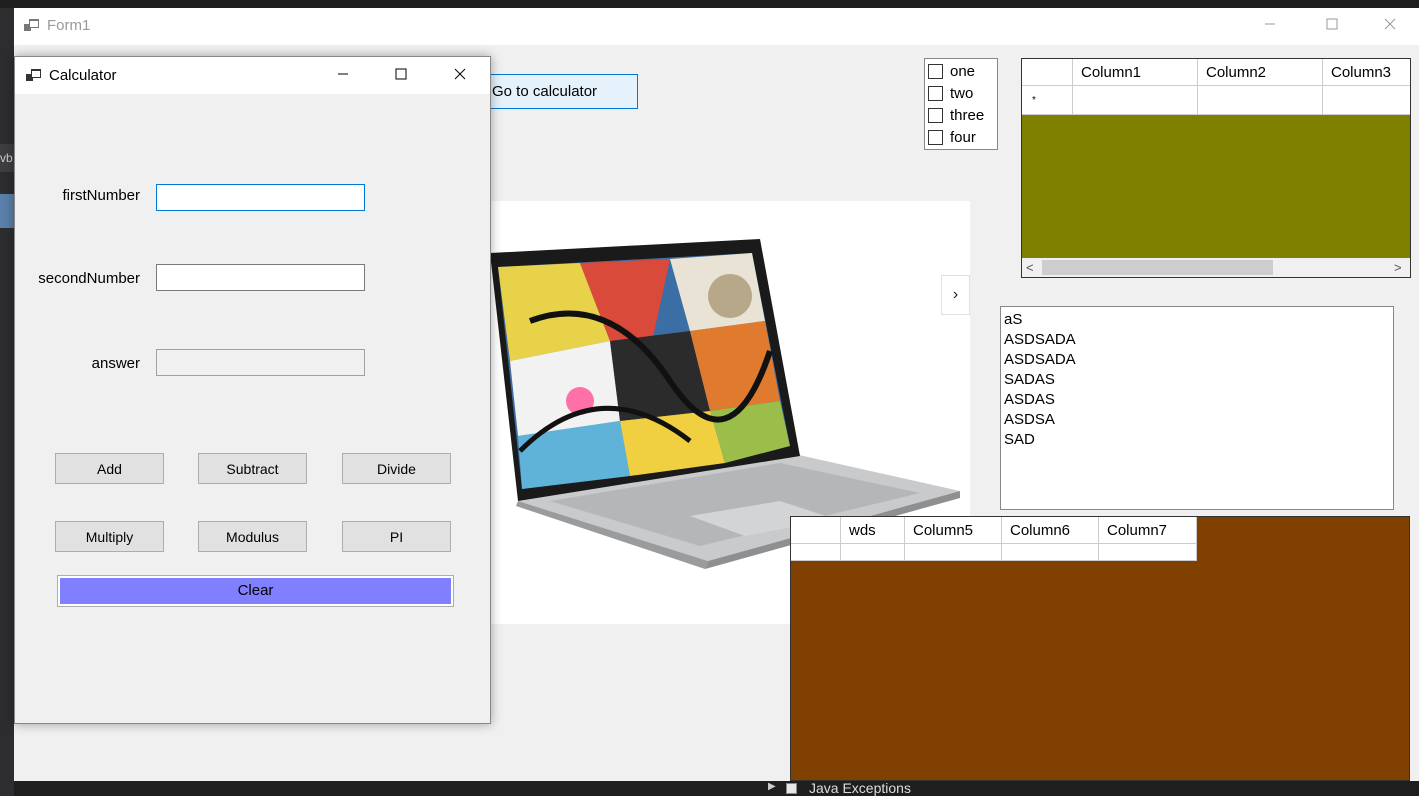 The height and width of the screenshot is (796, 1419). What do you see at coordinates (109, 536) in the screenshot?
I see `multiply-button: Multiply` at bounding box center [109, 536].